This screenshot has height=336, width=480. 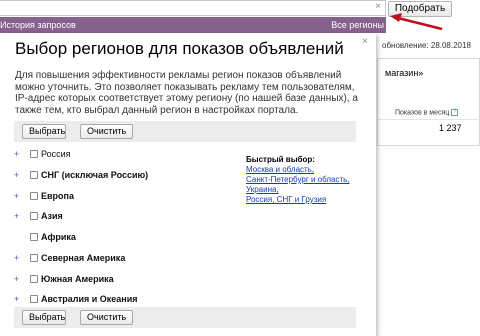 I want to click on quick-link-moscow: Москва и область,, so click(x=298, y=170).